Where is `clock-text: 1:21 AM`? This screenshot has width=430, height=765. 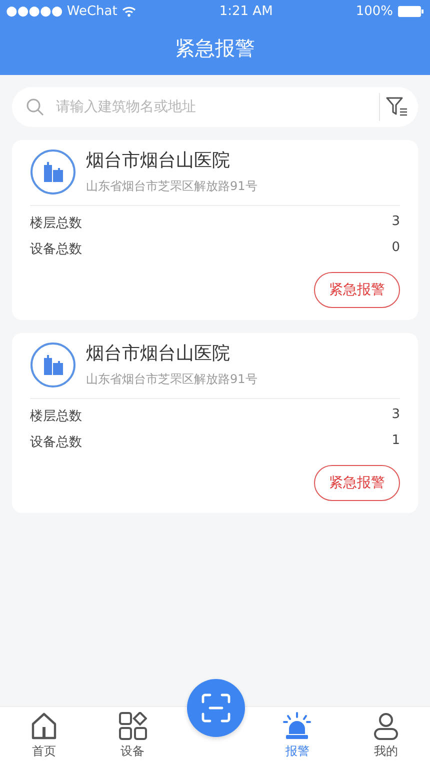 clock-text: 1:21 AM is located at coordinates (246, 11).